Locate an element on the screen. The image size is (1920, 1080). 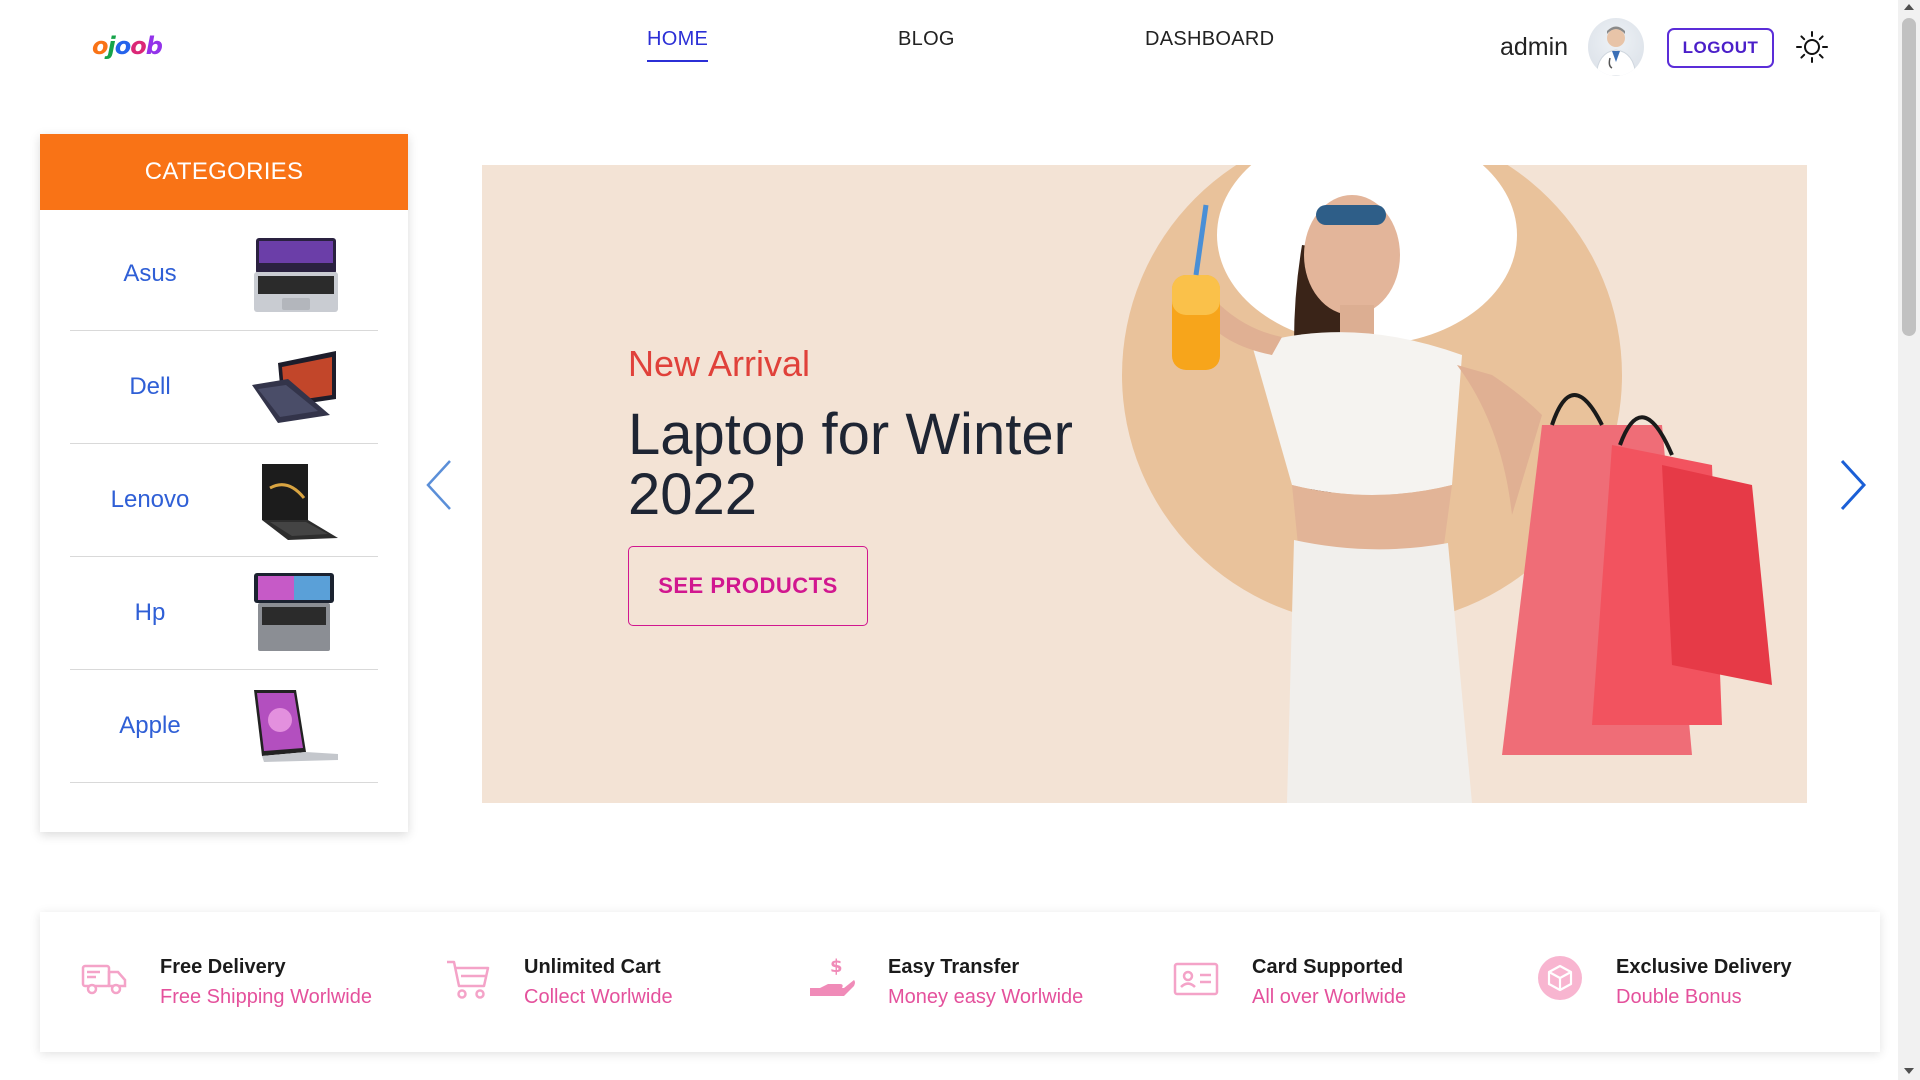
category-label: Apple is located at coordinates (150, 725).